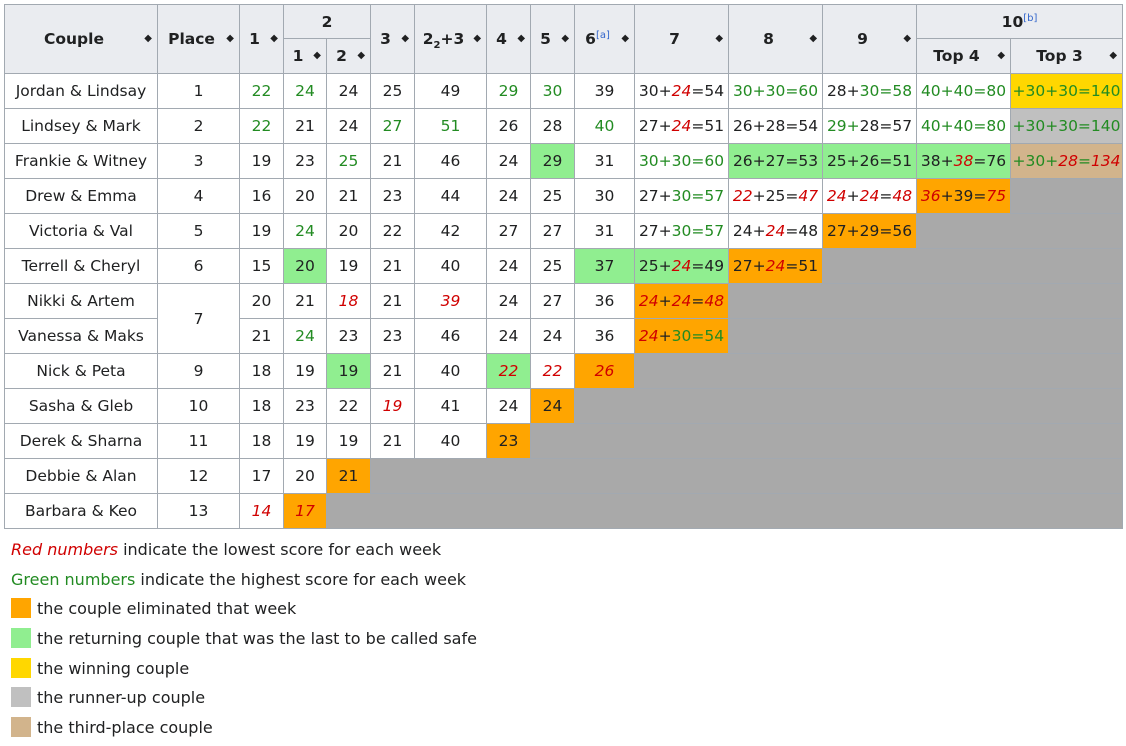 This screenshot has width=1126, height=746. I want to click on col-header-week-2-dance-2: 2 ◆, so click(348, 56).